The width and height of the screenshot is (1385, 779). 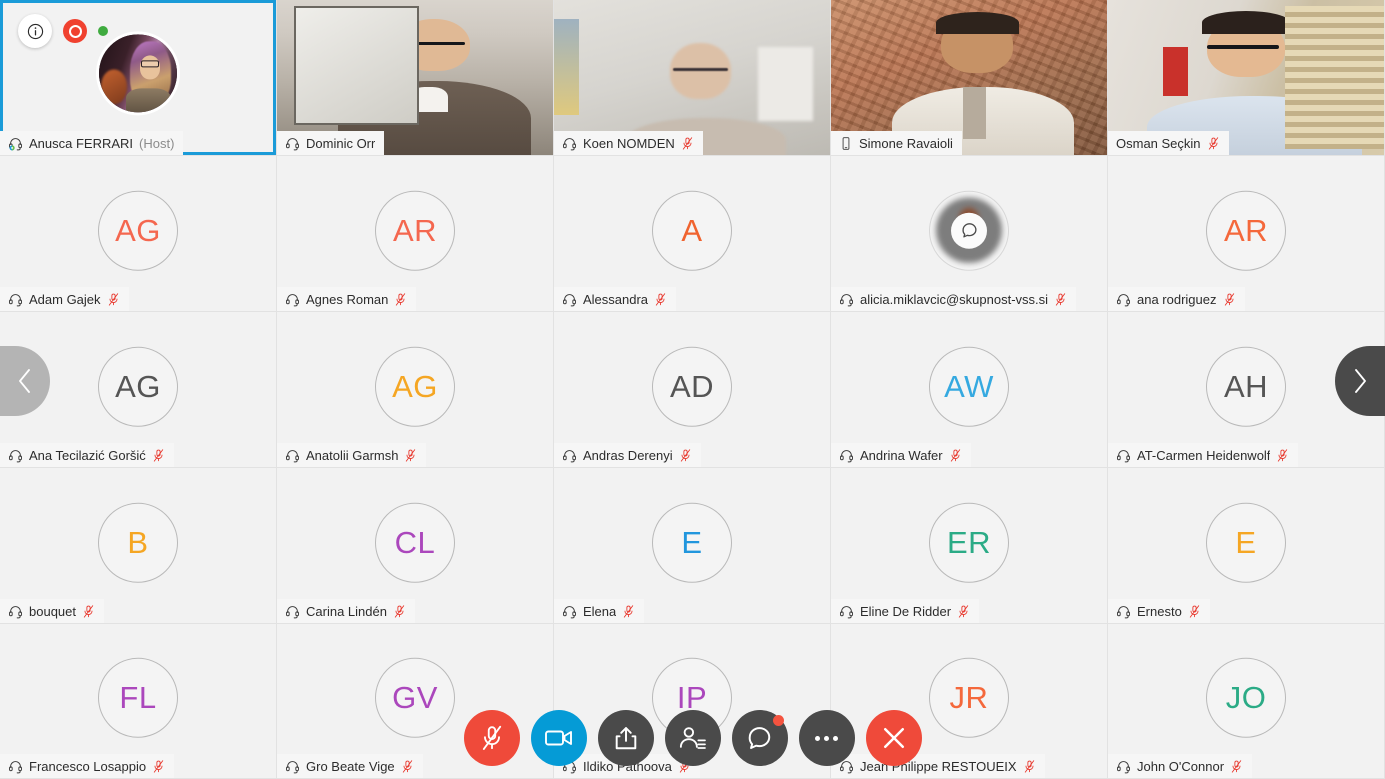 I want to click on avatar-initials-text: AH, so click(x=1246, y=386).